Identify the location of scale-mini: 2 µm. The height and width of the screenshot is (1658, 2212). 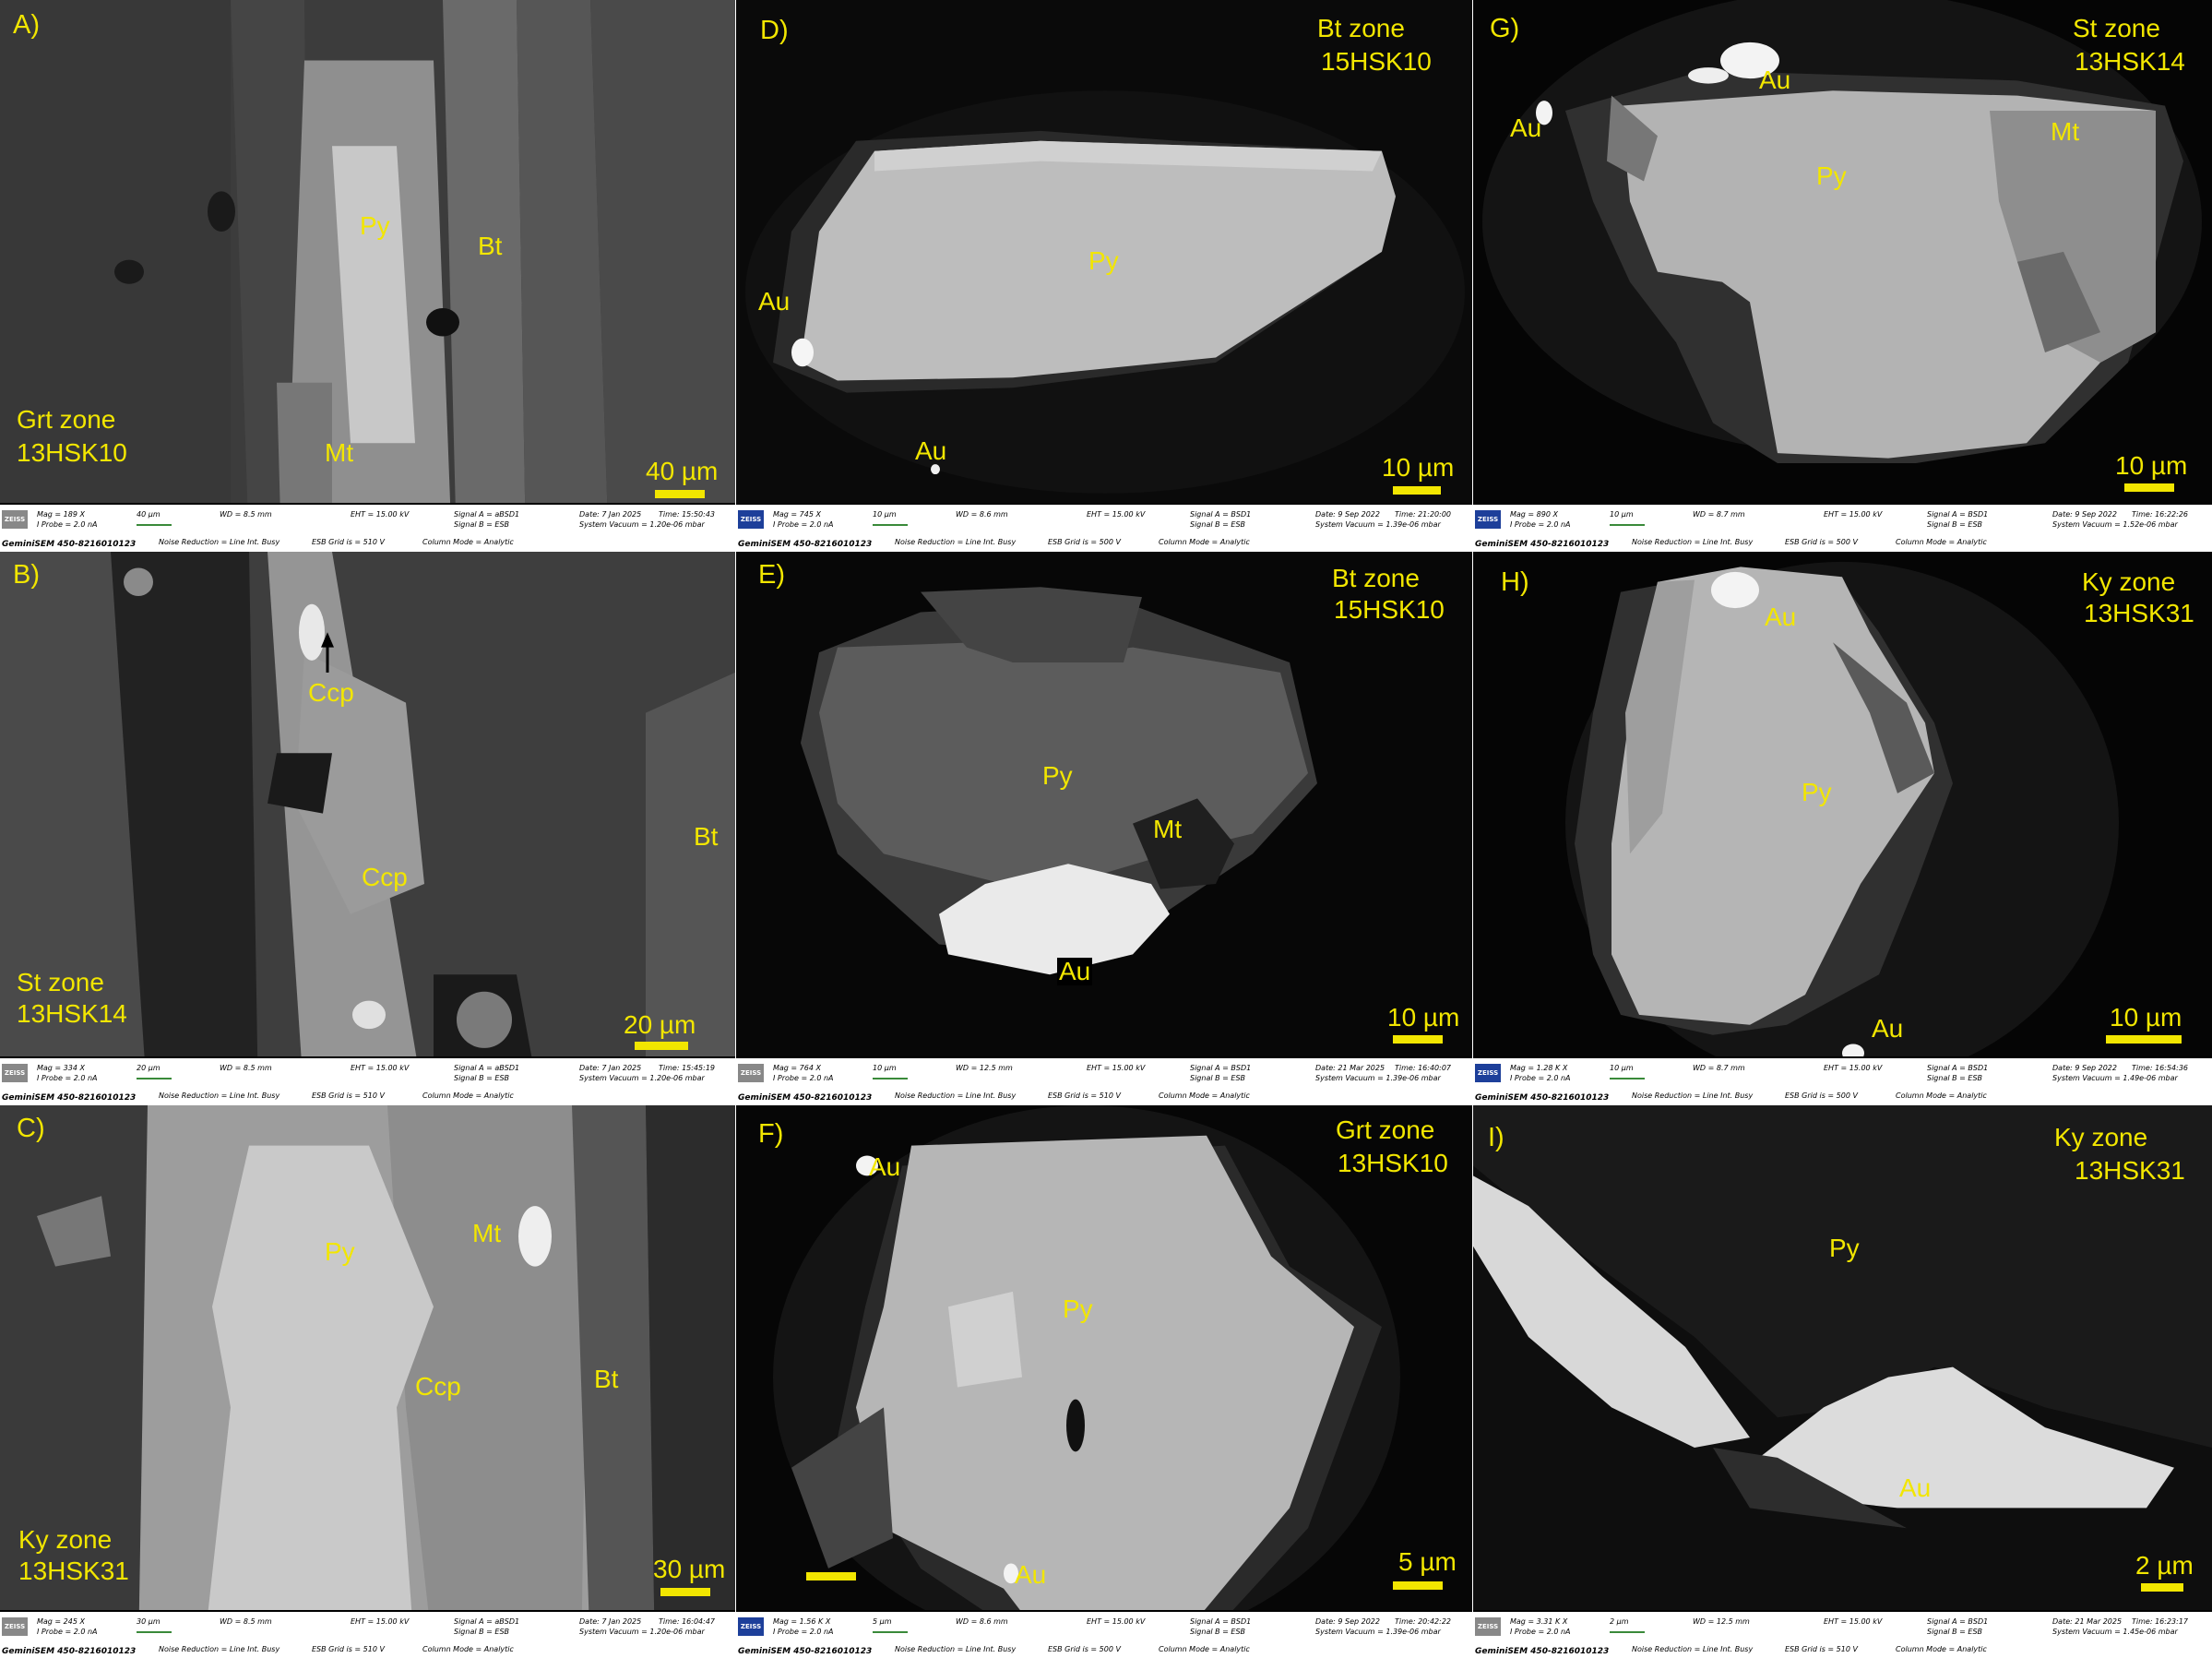
(1620, 1621).